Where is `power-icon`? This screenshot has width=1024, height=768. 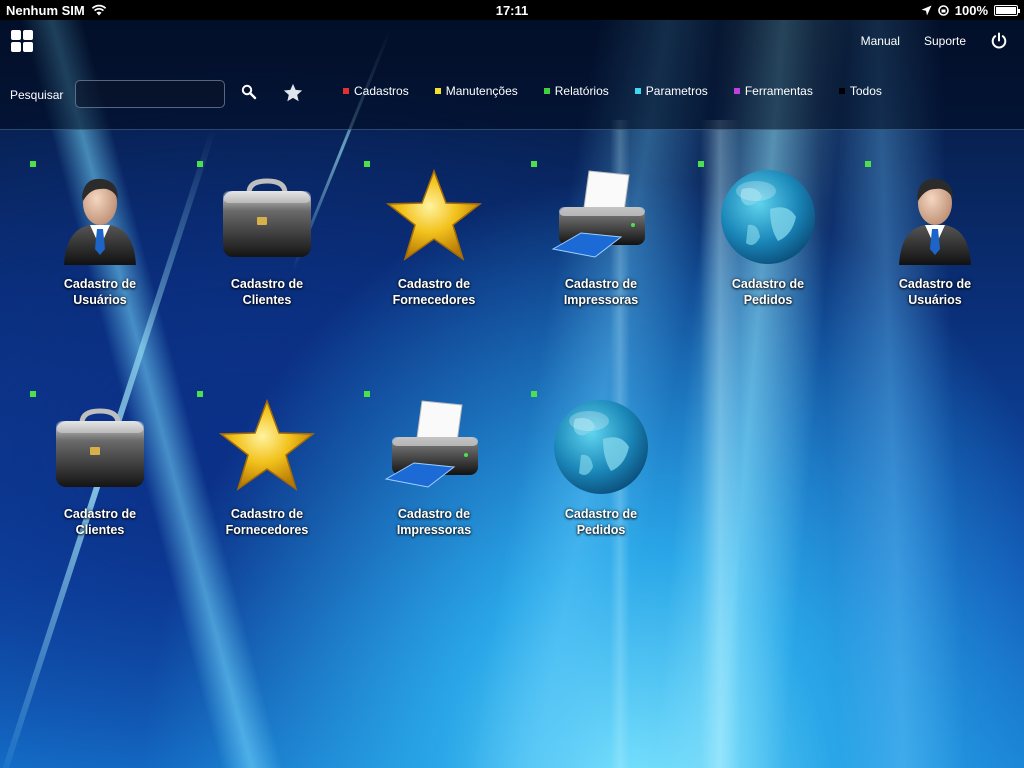
power-icon is located at coordinates (999, 41).